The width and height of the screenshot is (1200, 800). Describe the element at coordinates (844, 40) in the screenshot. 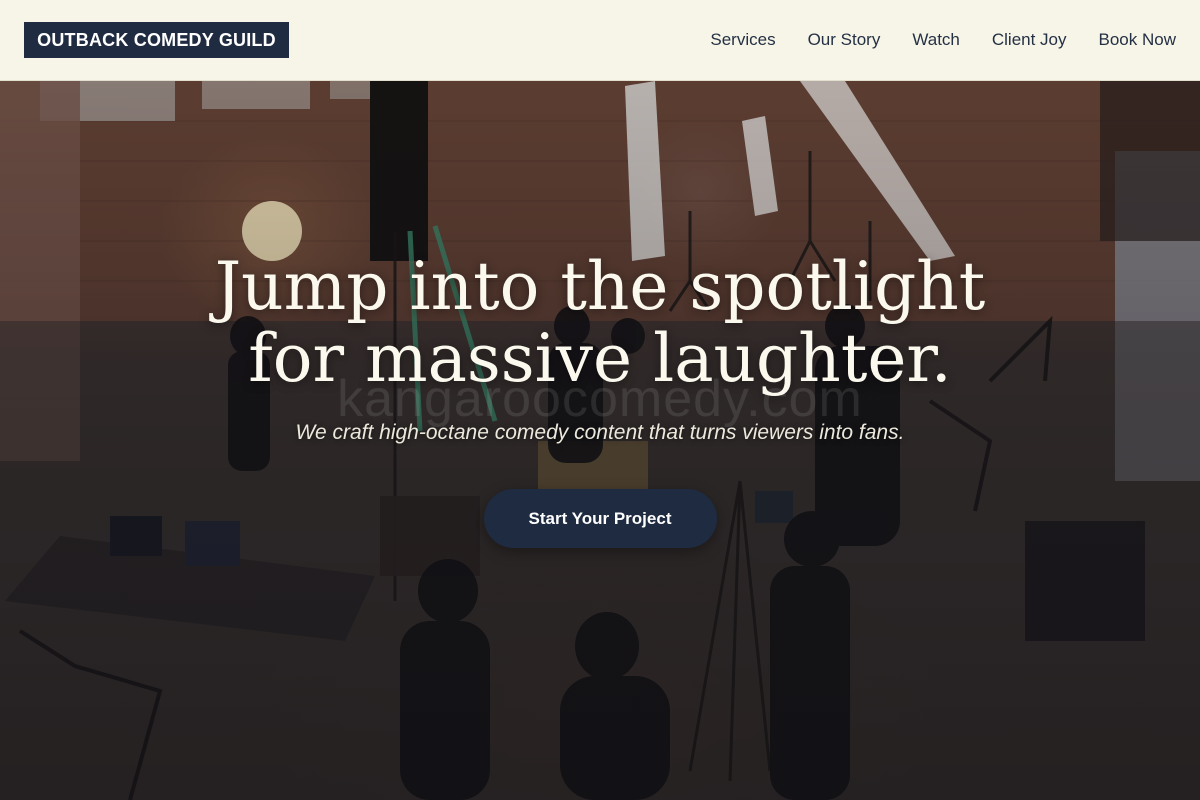

I see `nav-our-story: Our Story` at that location.